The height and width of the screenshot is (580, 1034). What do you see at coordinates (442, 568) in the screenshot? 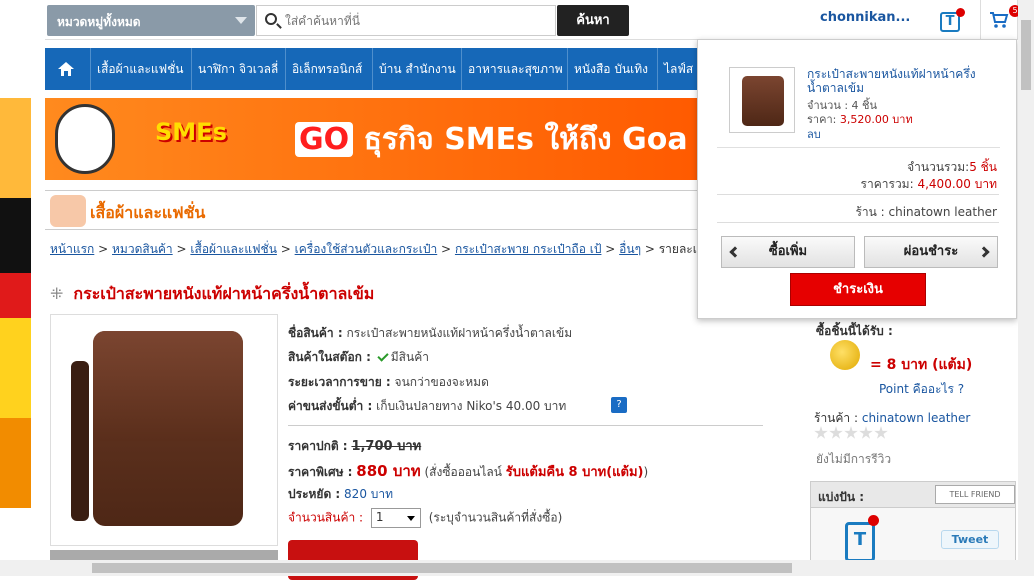
I see `horizontal-scroll-thumb` at bounding box center [442, 568].